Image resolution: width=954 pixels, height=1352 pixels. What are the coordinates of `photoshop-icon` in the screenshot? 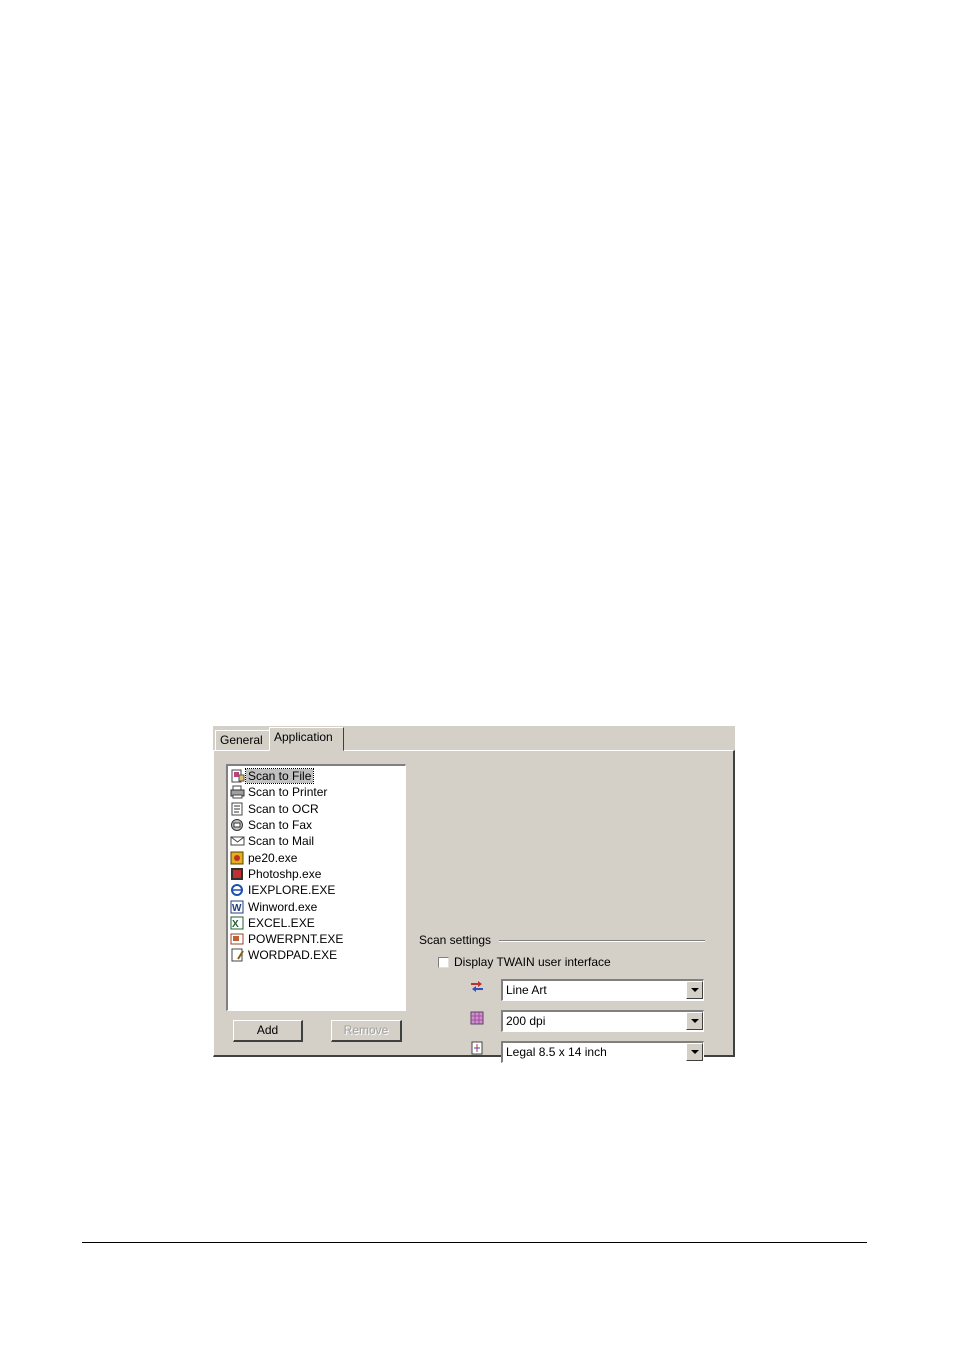 It's located at (237, 874).